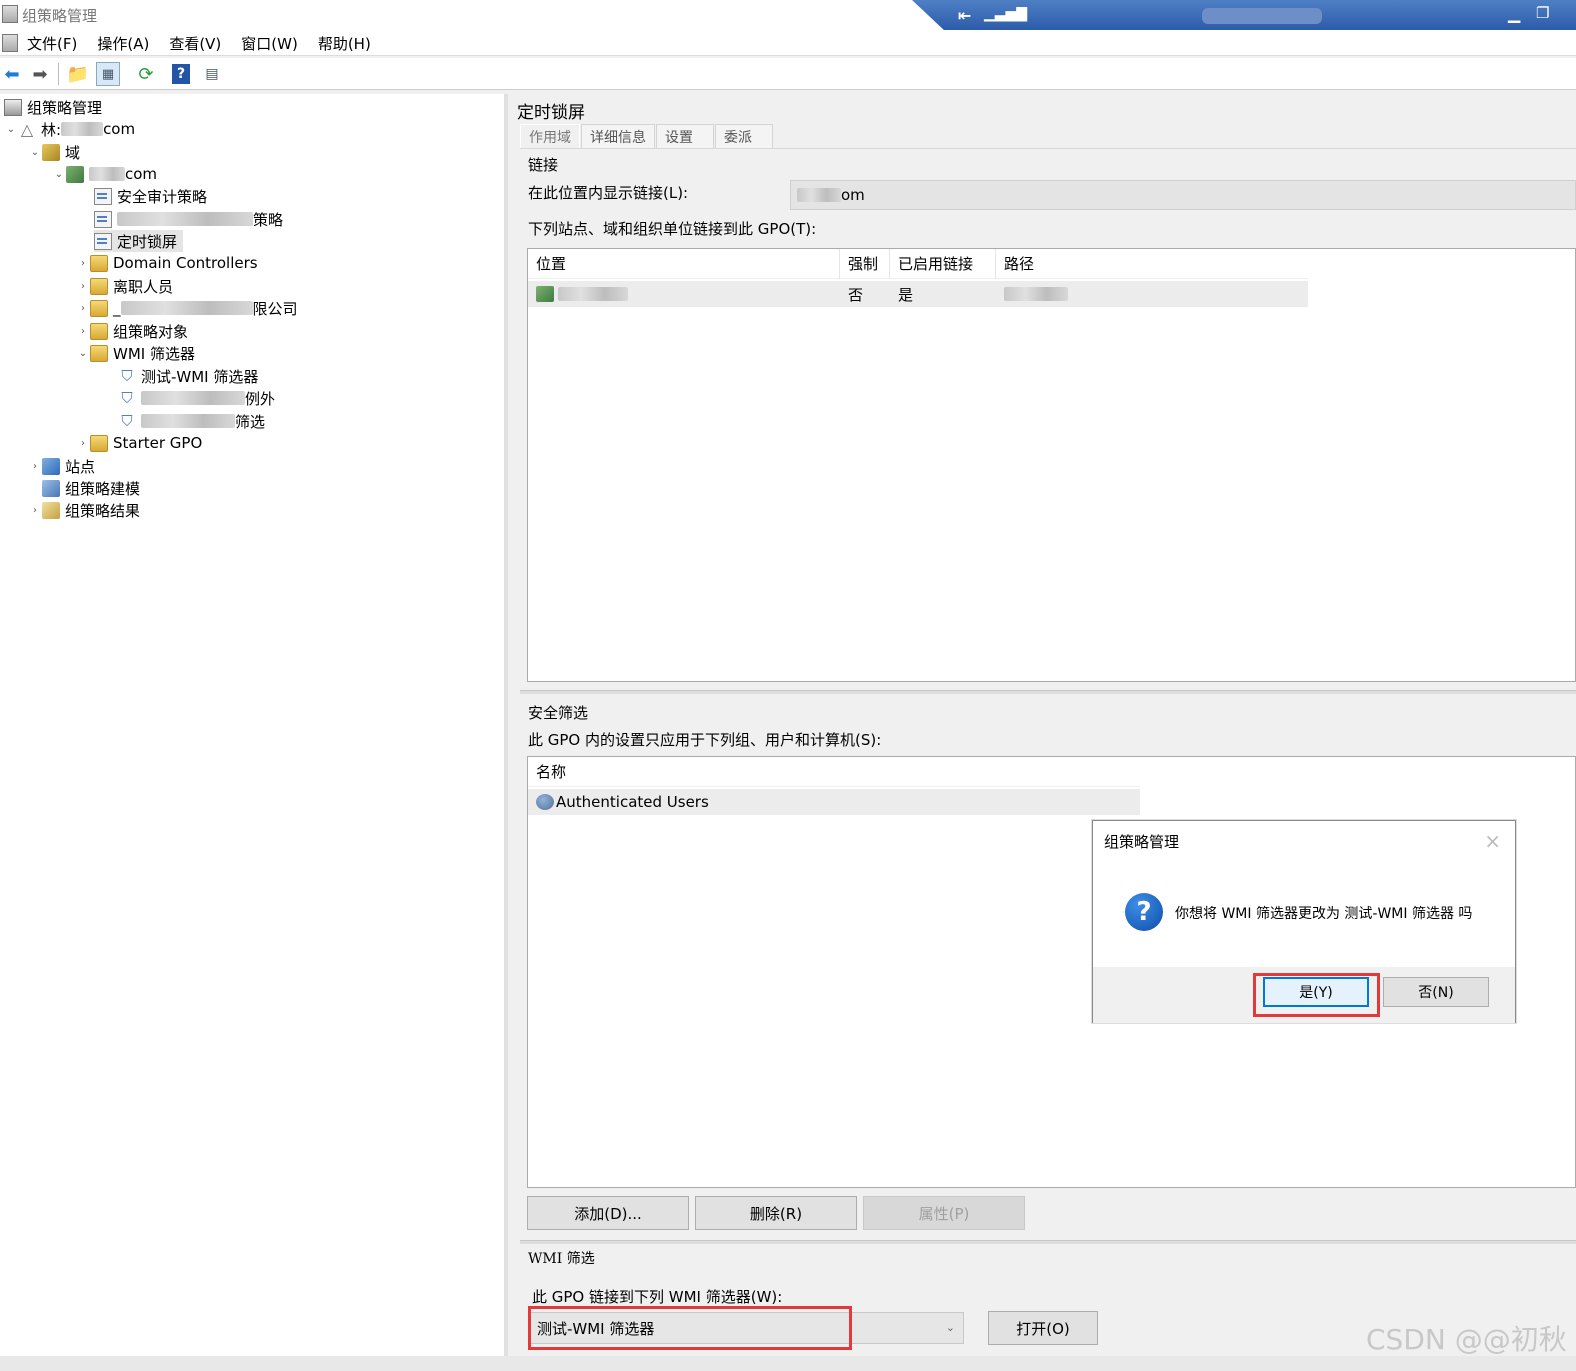 This screenshot has width=1576, height=1371. Describe the element at coordinates (58, 74) in the screenshot. I see `toolbar-separator` at that location.